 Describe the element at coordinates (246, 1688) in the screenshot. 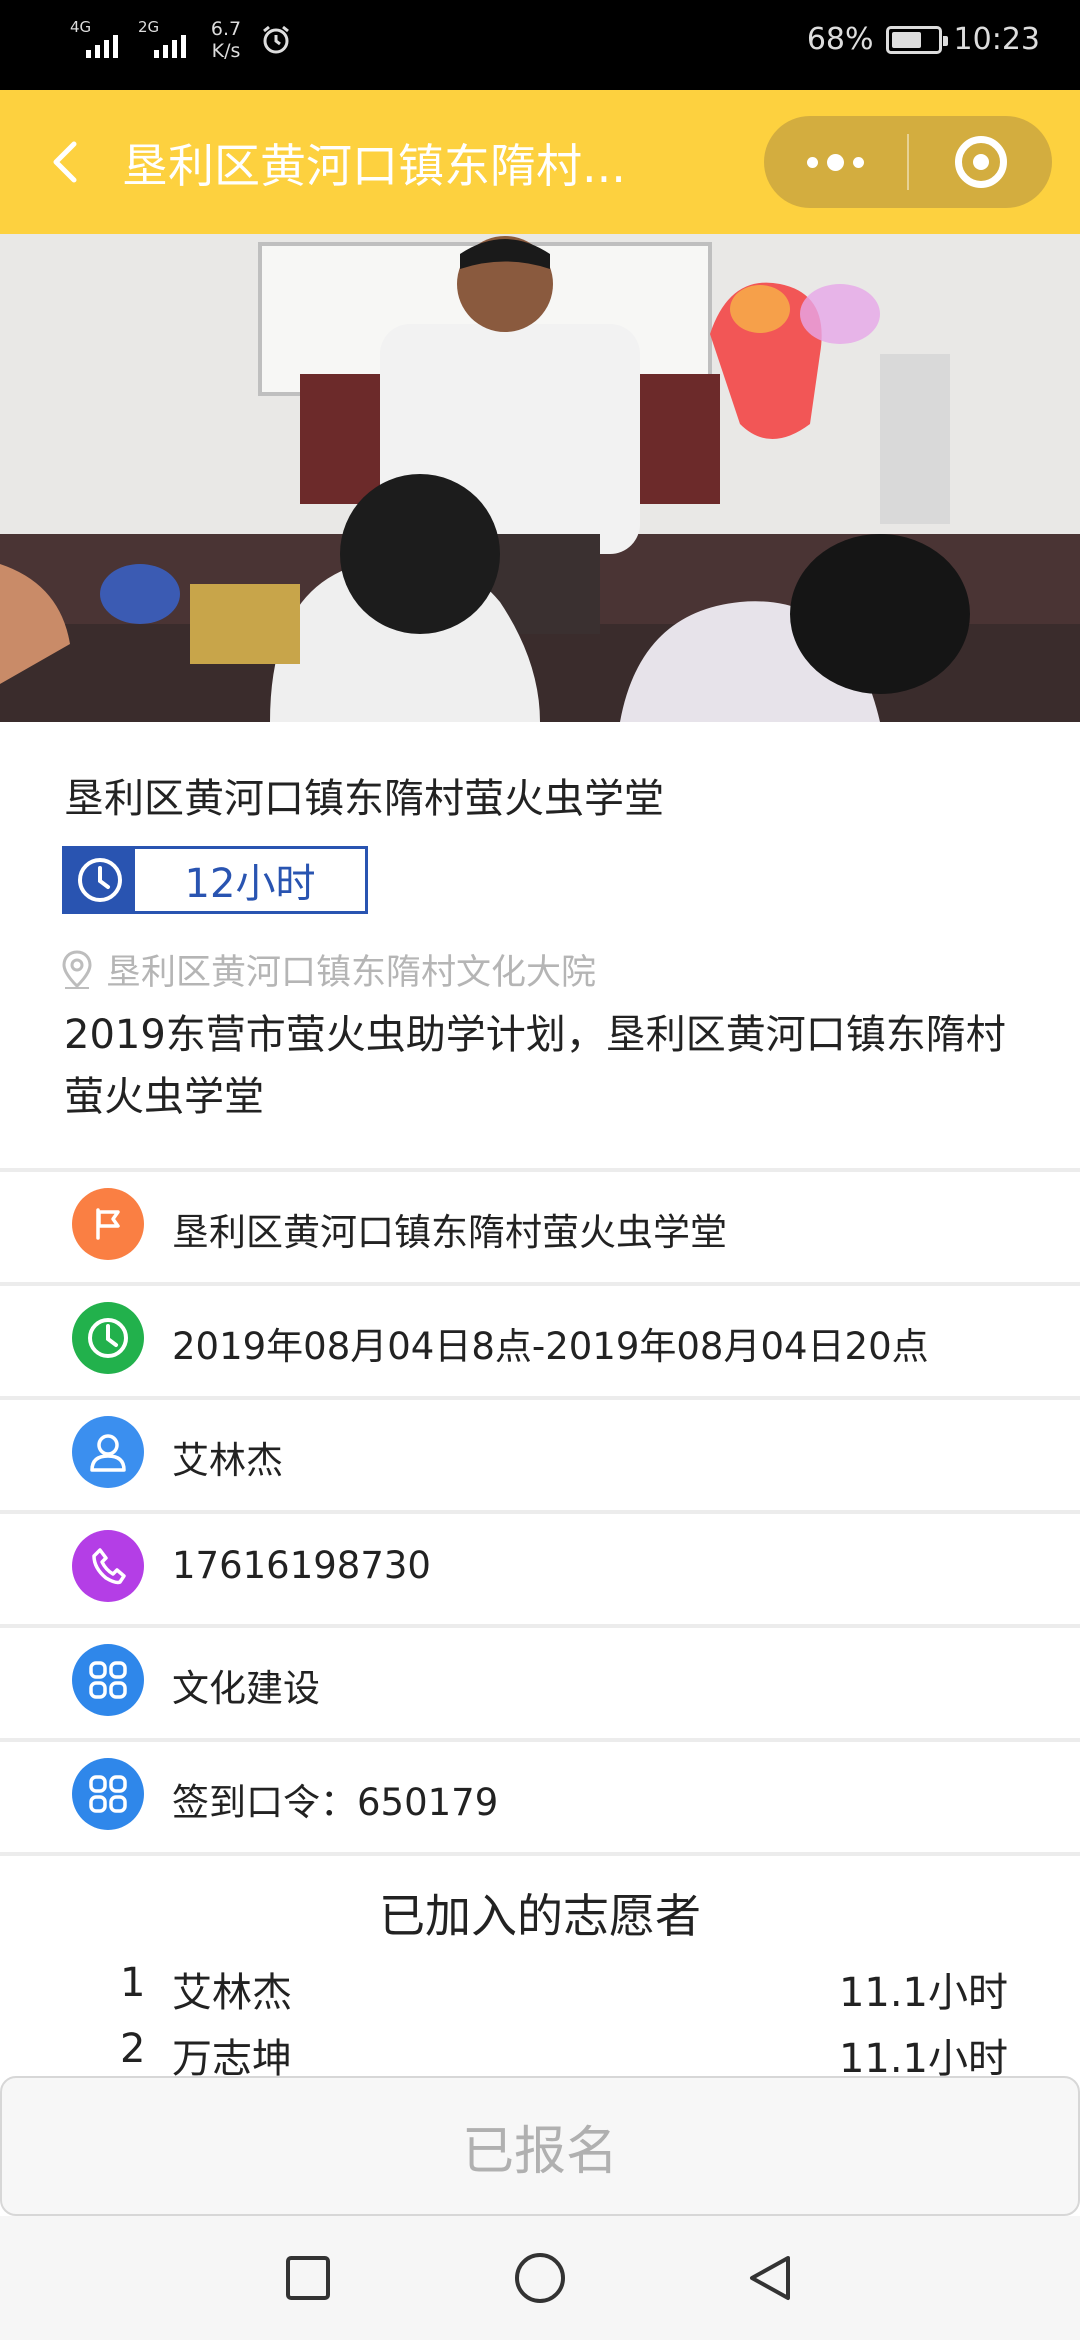

I see `detail-text: 文化建设` at that location.